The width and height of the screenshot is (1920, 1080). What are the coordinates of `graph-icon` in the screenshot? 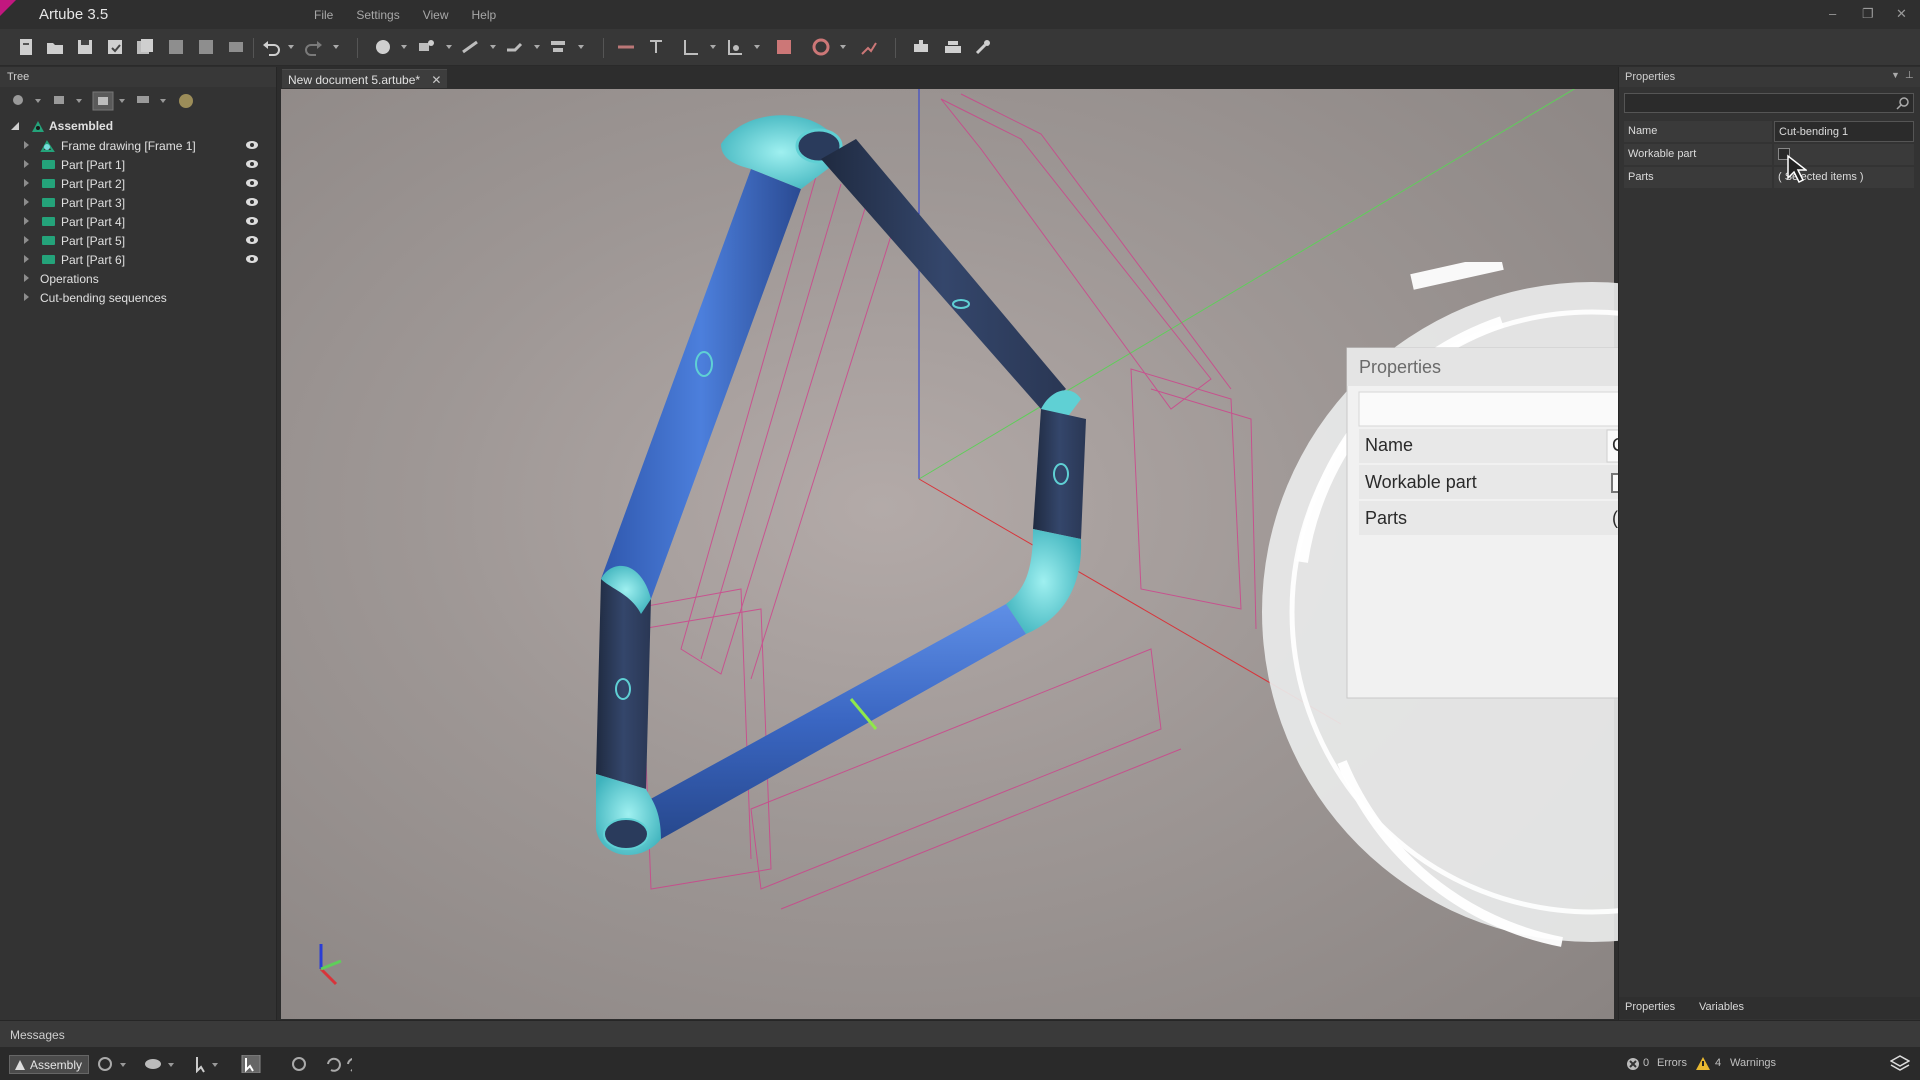 It's located at (869, 47).